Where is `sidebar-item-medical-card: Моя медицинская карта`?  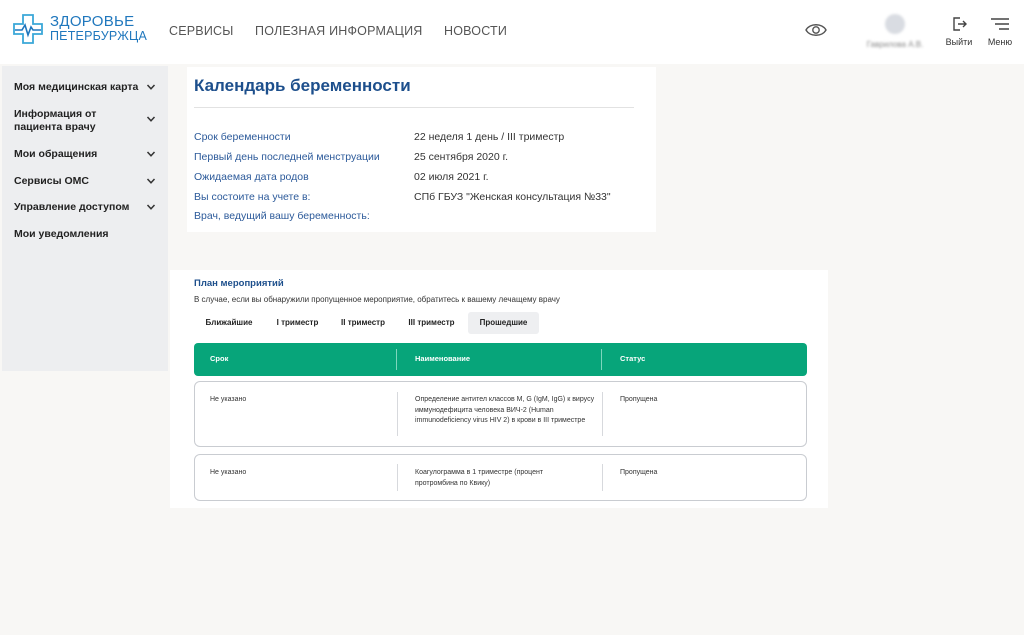 sidebar-item-medical-card: Моя медицинская карта is located at coordinates (88, 87).